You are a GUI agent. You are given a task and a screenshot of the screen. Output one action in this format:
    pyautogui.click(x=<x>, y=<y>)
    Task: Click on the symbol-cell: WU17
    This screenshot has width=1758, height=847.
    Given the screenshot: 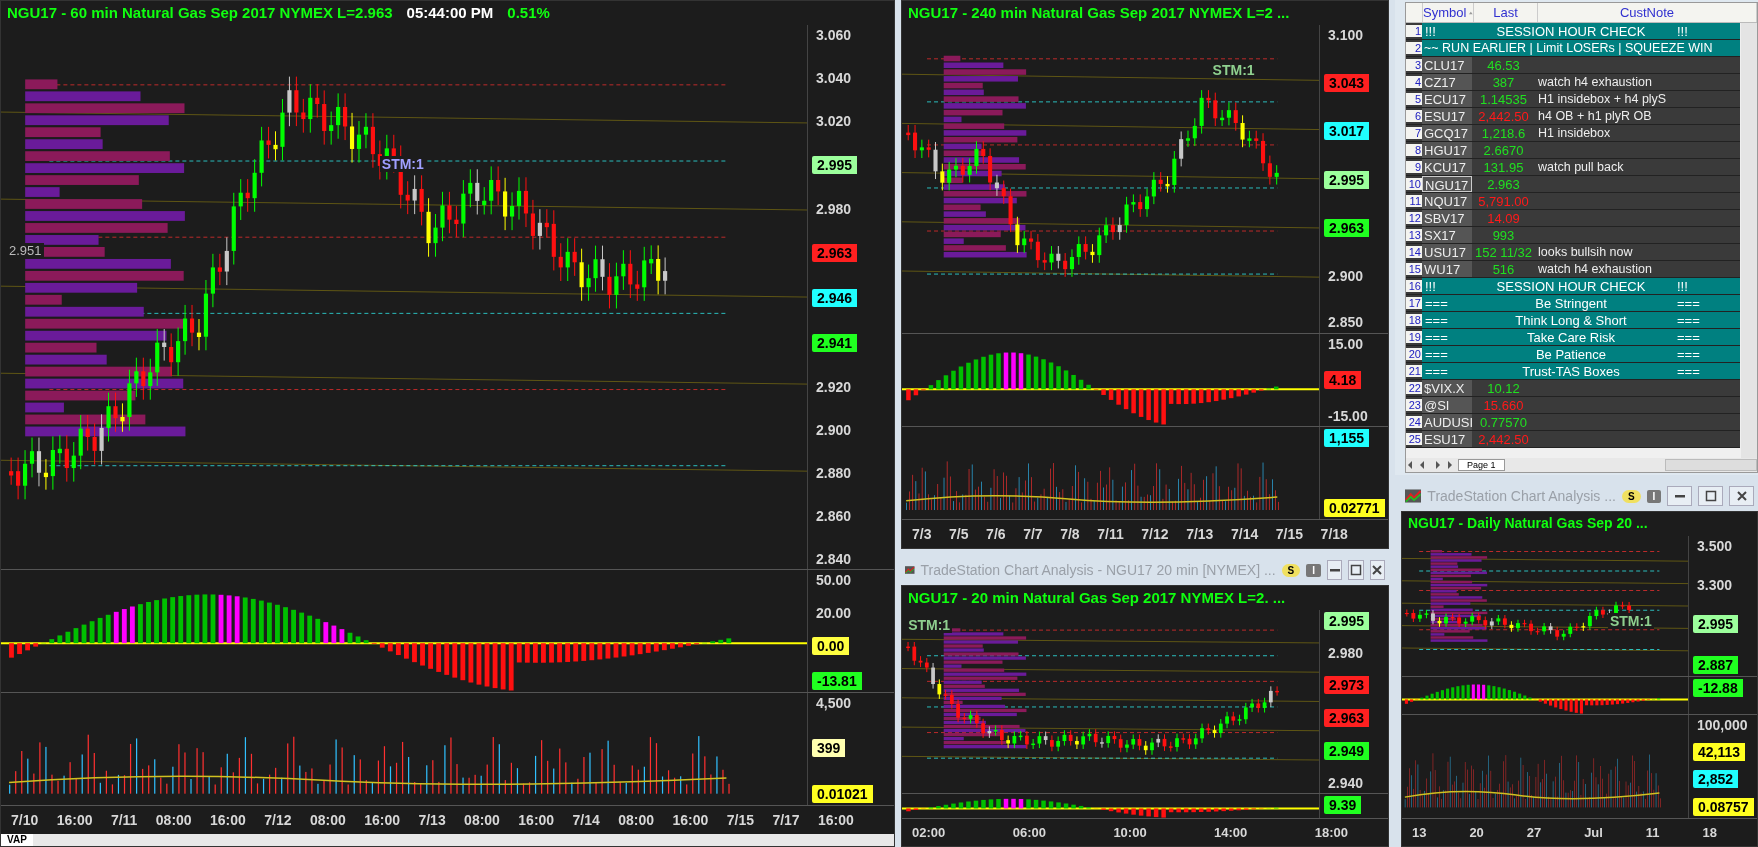 What is the action you would take?
    pyautogui.click(x=1447, y=269)
    